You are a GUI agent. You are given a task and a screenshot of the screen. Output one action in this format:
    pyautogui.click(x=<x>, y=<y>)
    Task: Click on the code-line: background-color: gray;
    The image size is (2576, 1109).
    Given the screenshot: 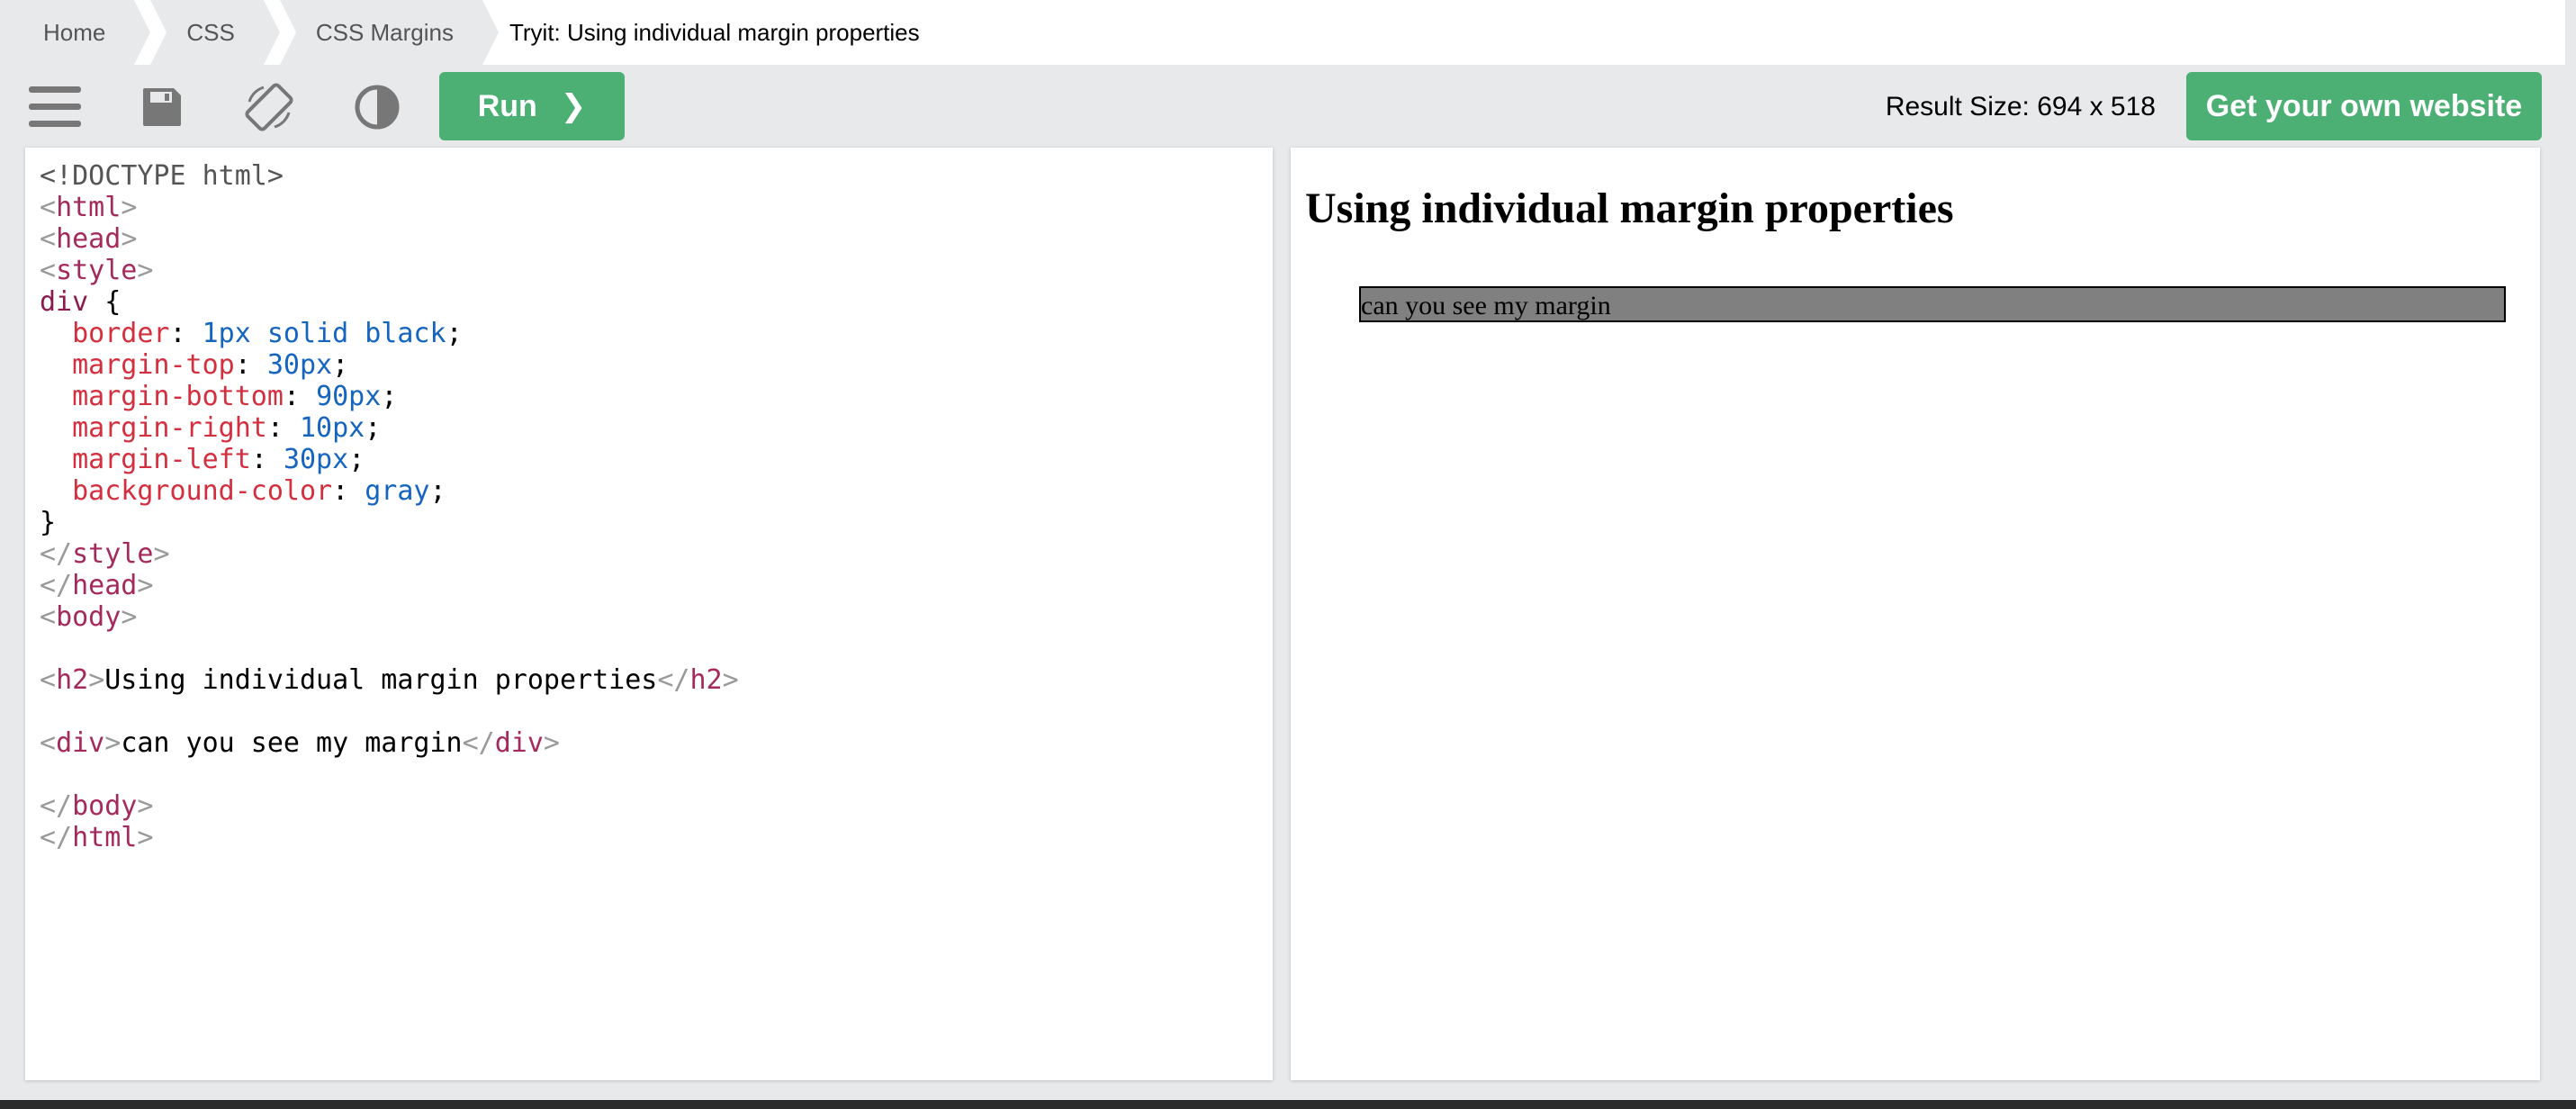 What is the action you would take?
    pyautogui.click(x=389, y=491)
    